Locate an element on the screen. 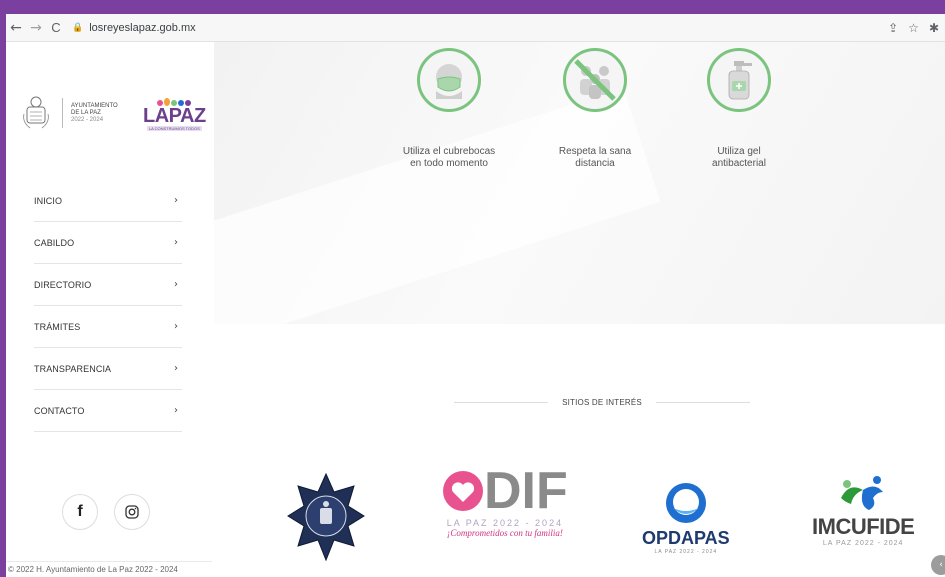  water-drop-icon is located at coordinates (685, 503).